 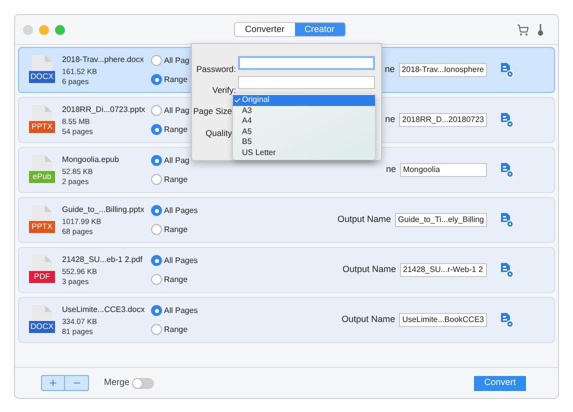 What do you see at coordinates (117, 383) in the screenshot?
I see `merge-label: Merge` at bounding box center [117, 383].